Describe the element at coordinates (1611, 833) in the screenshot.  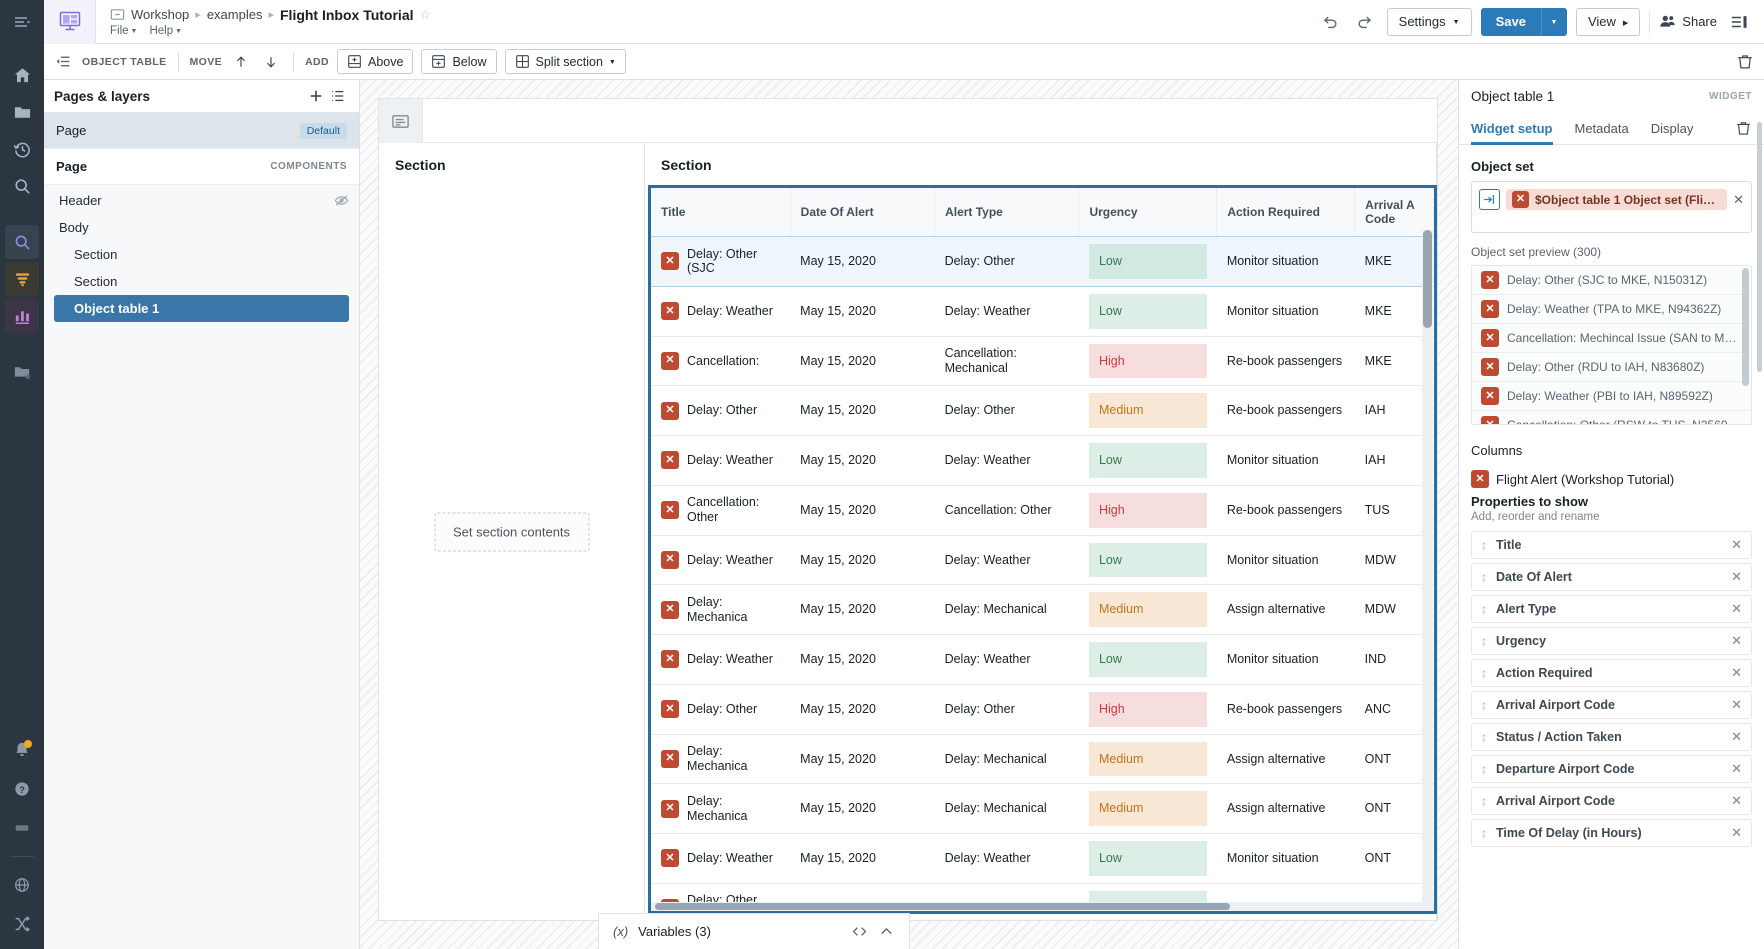
I see `property-row: ↕ Time Of Delay (in Hours) ✕` at that location.